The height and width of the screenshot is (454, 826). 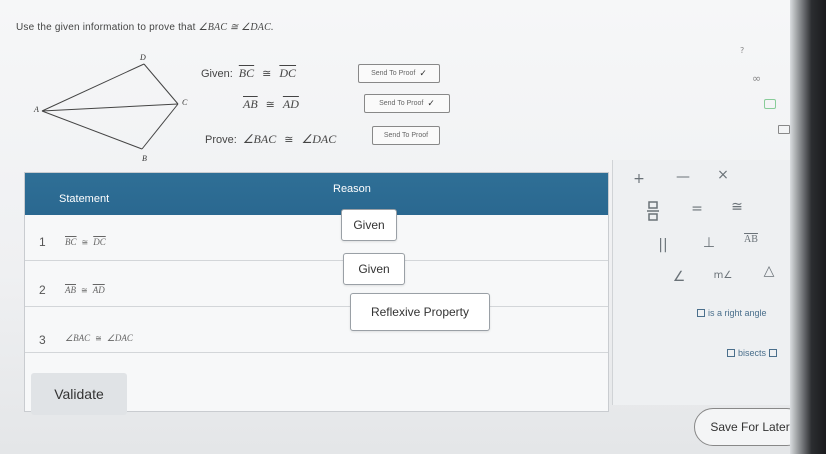 What do you see at coordinates (352, 189) in the screenshot?
I see `reason-header: Reason` at bounding box center [352, 189].